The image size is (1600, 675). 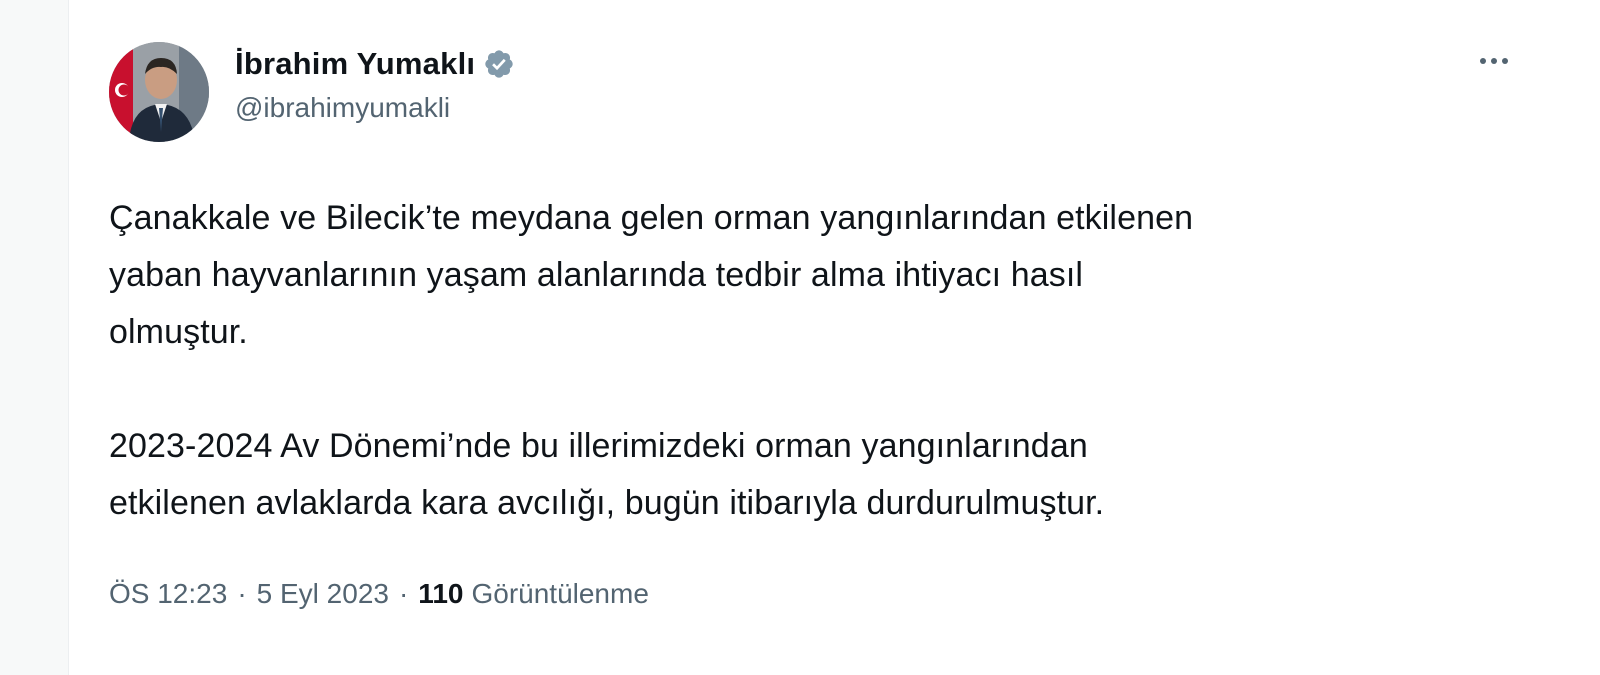 I want to click on tweet-header: İbrahim Yumaklı @ibrahimyumakli, so click(x=834, y=93).